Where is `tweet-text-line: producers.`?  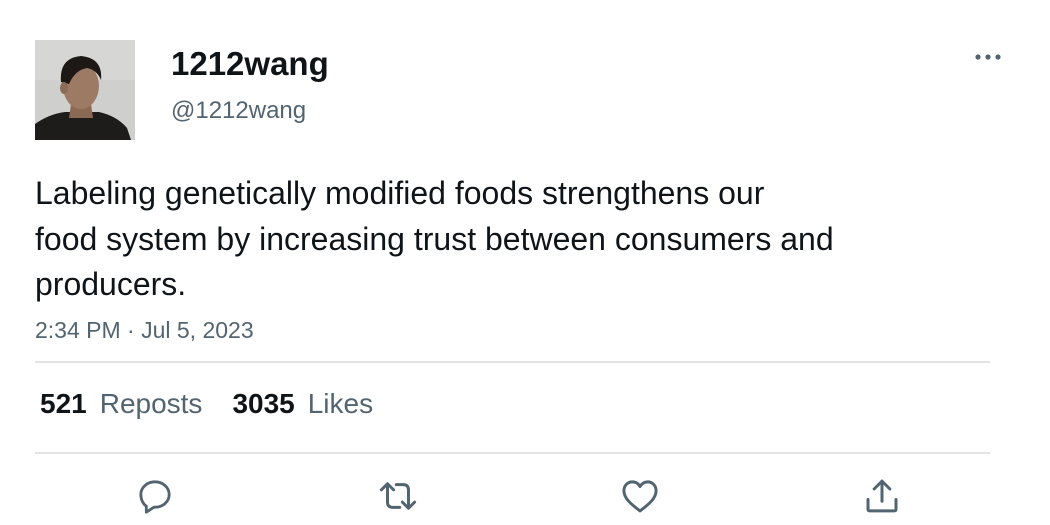
tweet-text-line: producers. is located at coordinates (111, 284).